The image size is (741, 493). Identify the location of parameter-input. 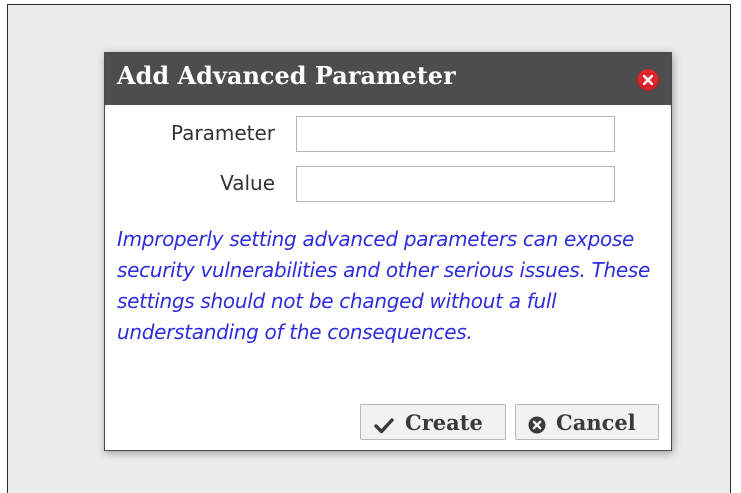
(455, 134).